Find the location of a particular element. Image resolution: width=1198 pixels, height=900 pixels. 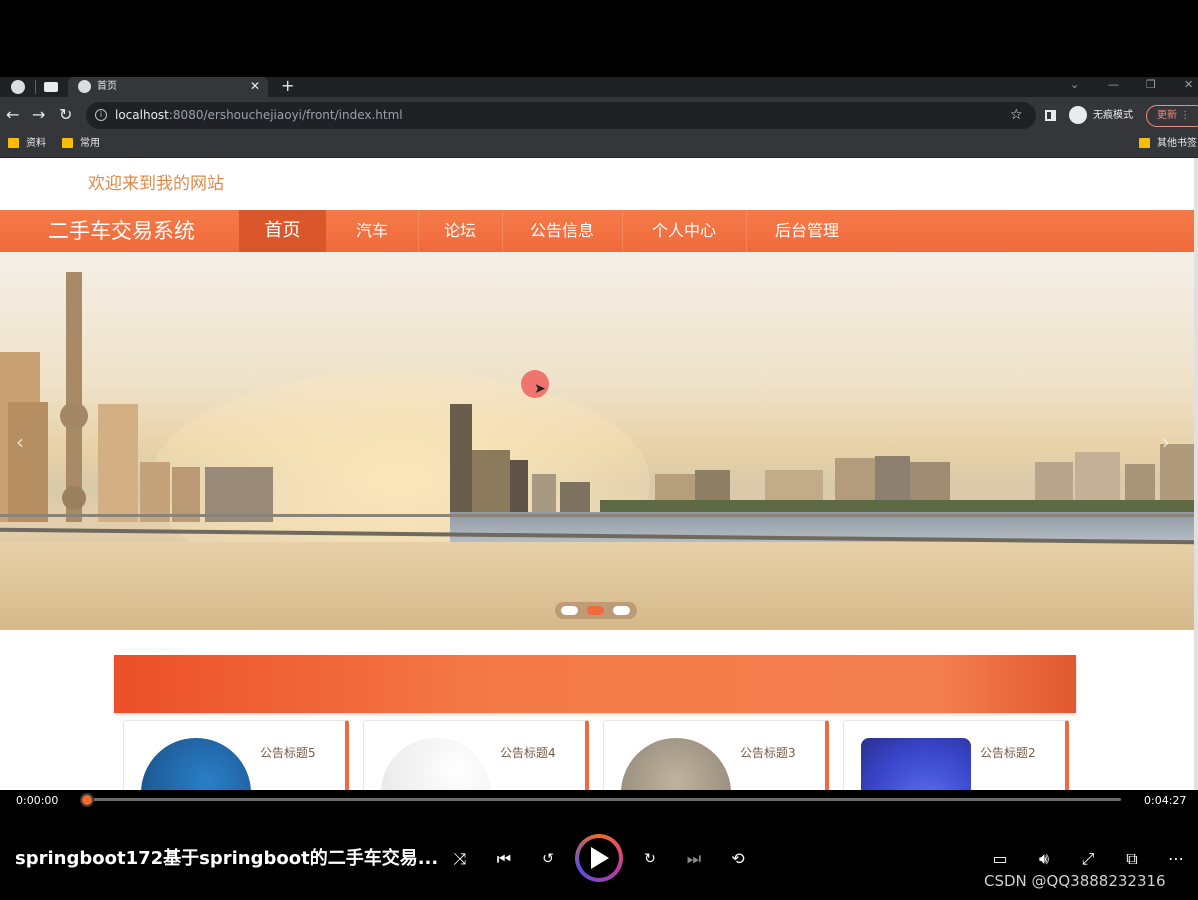

bookmark-changyong: 常用 is located at coordinates (90, 143).